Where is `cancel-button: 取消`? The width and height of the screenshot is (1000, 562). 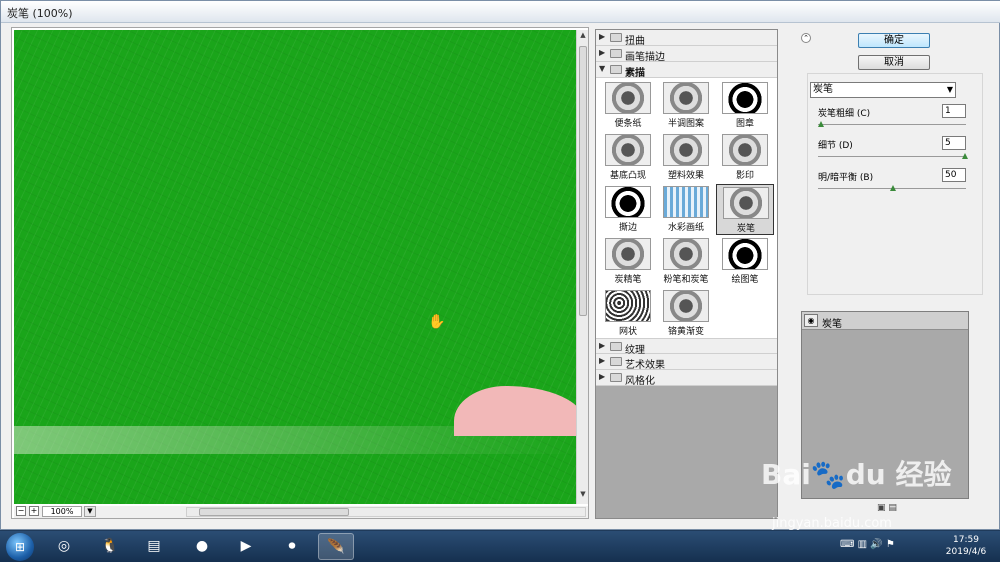 cancel-button: 取消 is located at coordinates (894, 62).